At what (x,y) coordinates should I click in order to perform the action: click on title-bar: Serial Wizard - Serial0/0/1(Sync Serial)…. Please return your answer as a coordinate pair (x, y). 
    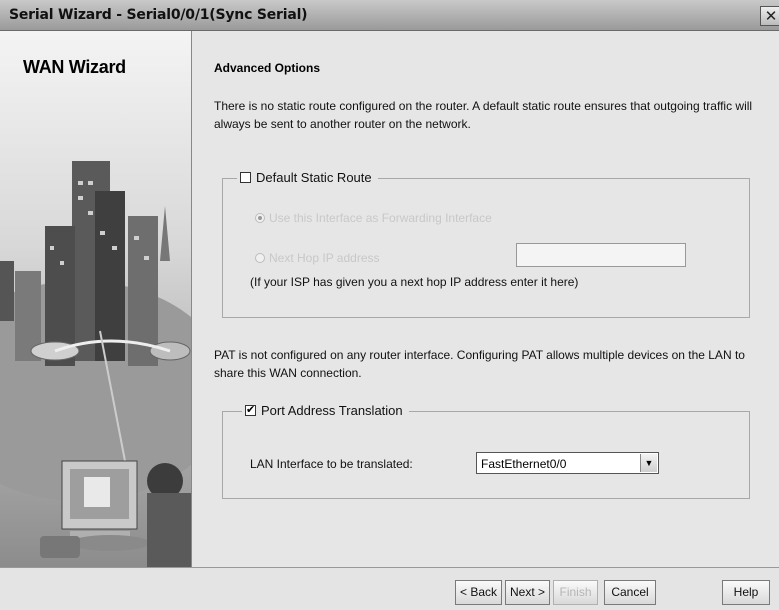
    Looking at the image, I should click on (389, 15).